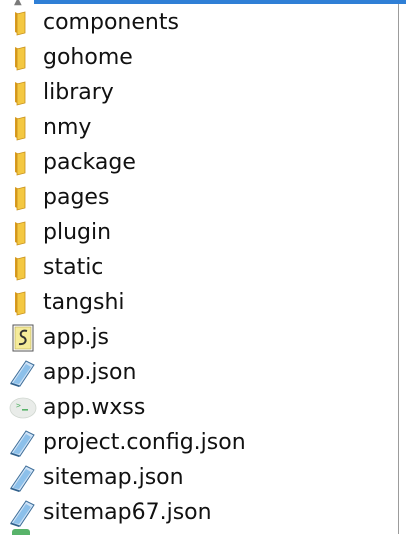 The width and height of the screenshot is (406, 535). What do you see at coordinates (84, 302) in the screenshot?
I see `file-name: tangshi` at bounding box center [84, 302].